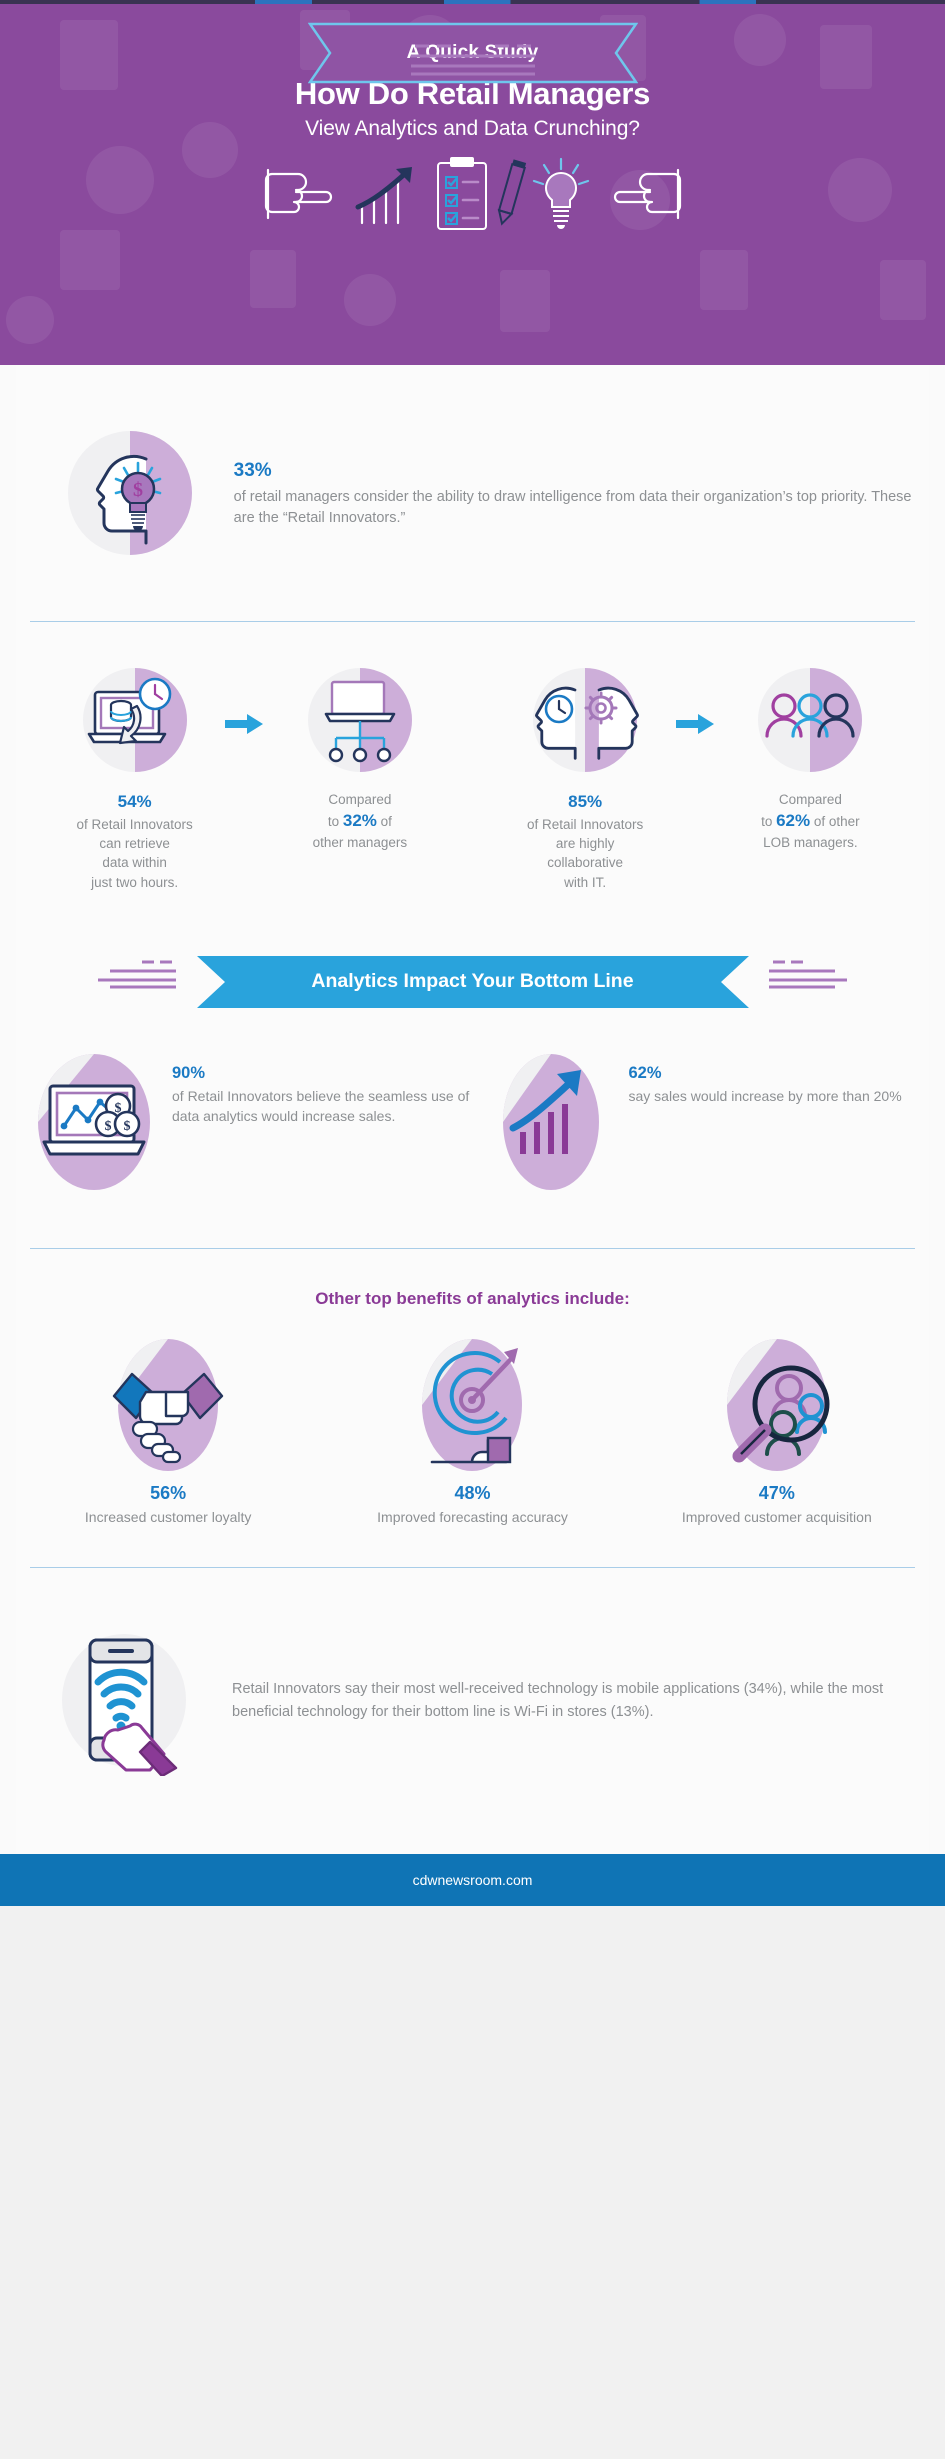 This screenshot has height=2459, width=945. Describe the element at coordinates (252, 471) in the screenshot. I see `intro-percent: 33%` at that location.